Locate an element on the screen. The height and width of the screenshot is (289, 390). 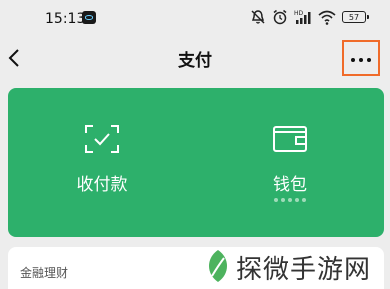
watermark-leaf-logo is located at coordinates (218, 266).